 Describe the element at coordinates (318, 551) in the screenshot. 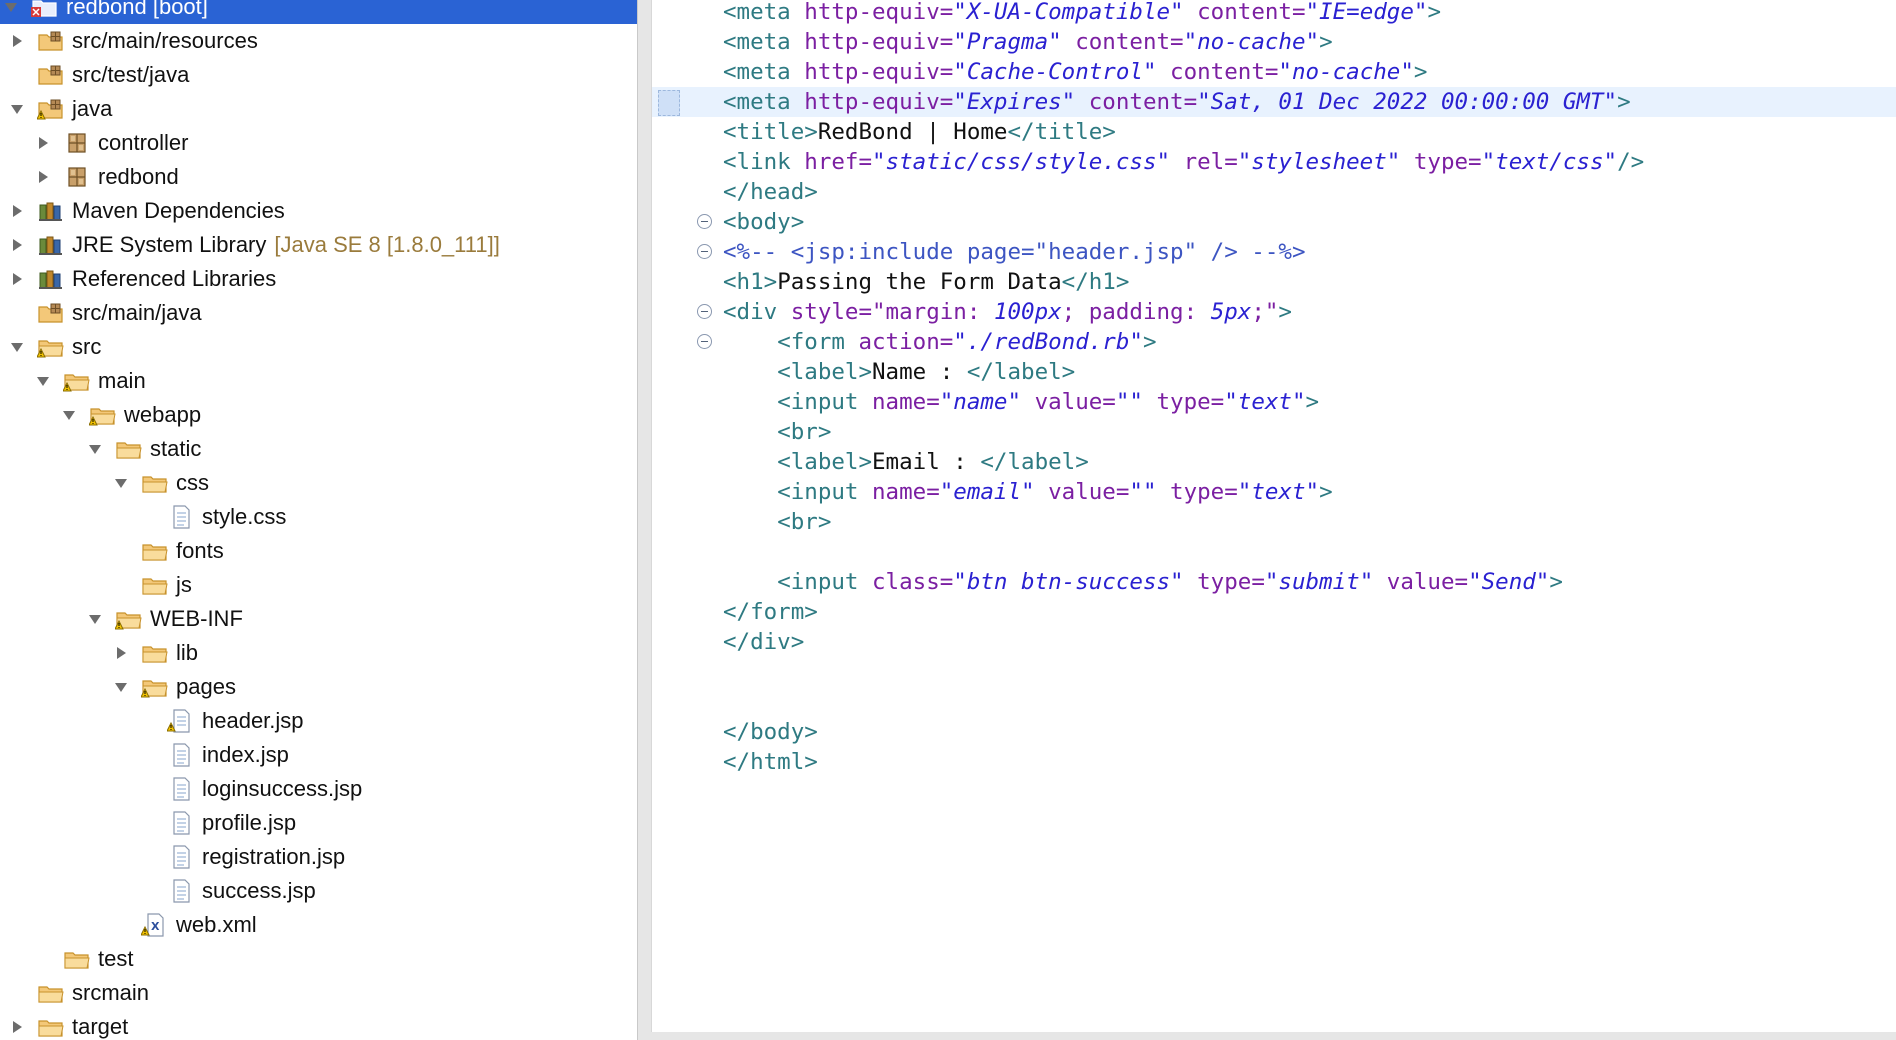

I see `tree-item: fonts` at that location.